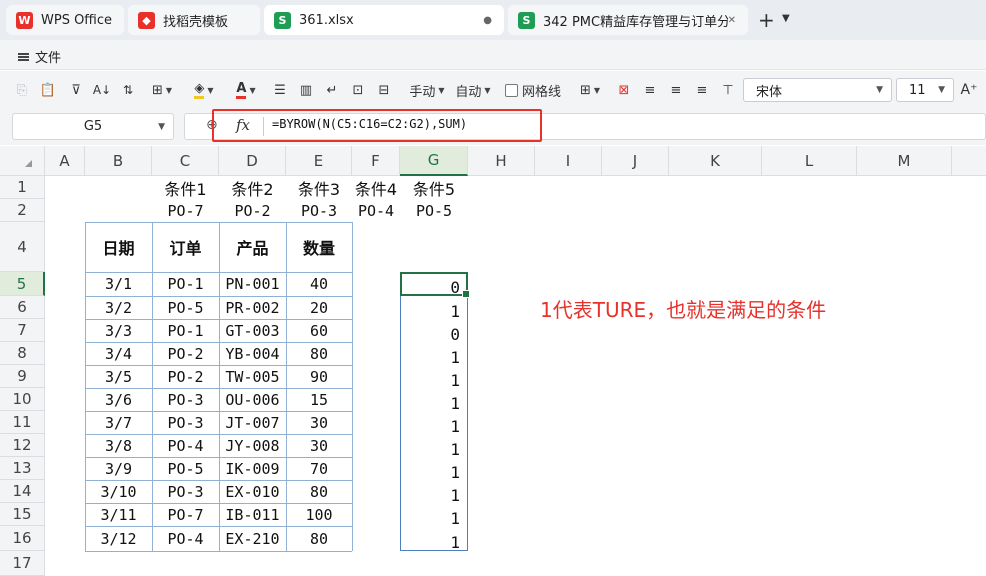 This screenshot has width=986, height=576. What do you see at coordinates (162, 90) in the screenshot?
I see `borders-icon: ⊞ ▼` at bounding box center [162, 90].